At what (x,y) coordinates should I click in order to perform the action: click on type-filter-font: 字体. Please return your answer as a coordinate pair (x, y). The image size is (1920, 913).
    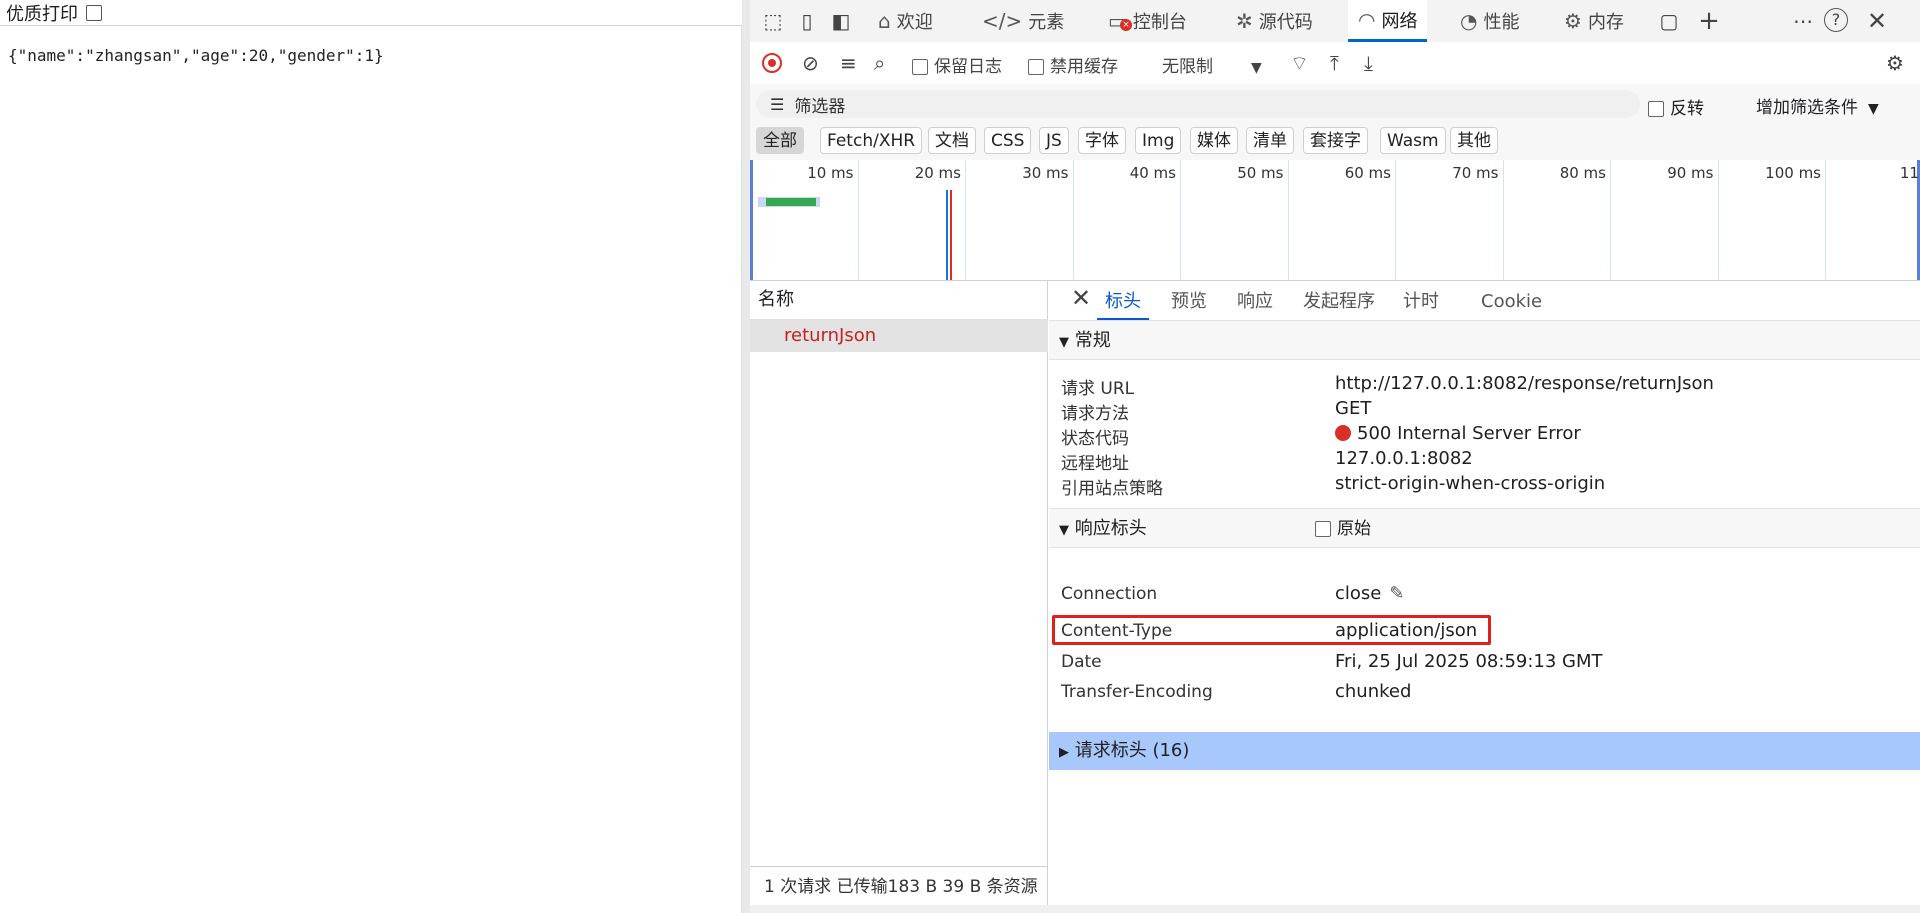
    Looking at the image, I should click on (1102, 140).